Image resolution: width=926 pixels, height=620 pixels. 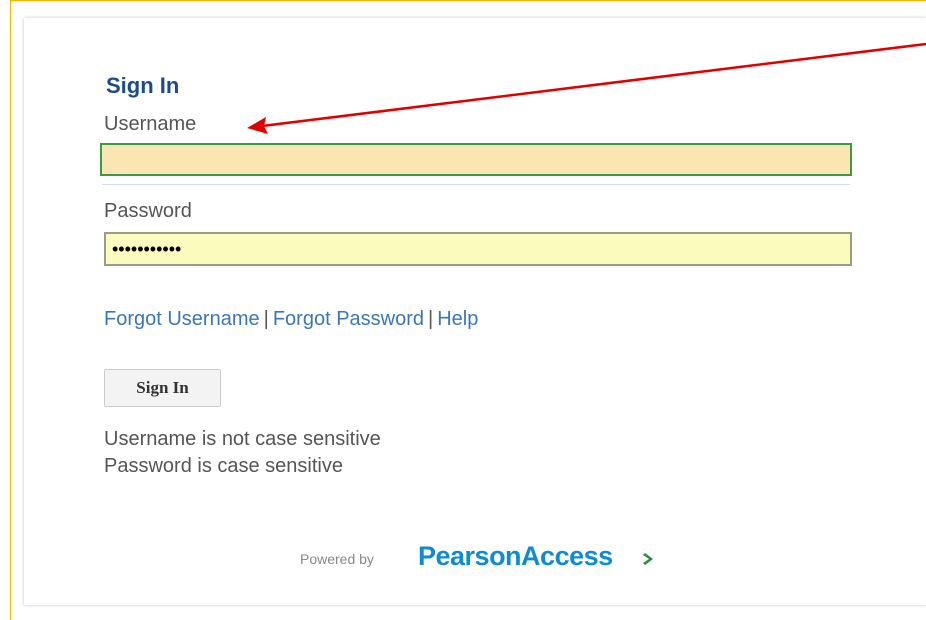 What do you see at coordinates (457, 319) in the screenshot?
I see `help-link: Help` at bounding box center [457, 319].